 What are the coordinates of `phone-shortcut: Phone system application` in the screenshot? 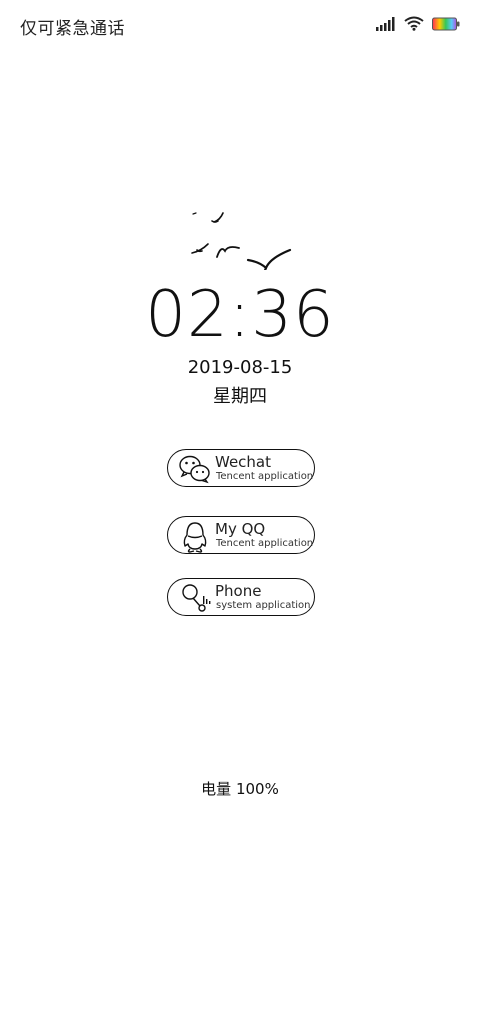 It's located at (241, 597).